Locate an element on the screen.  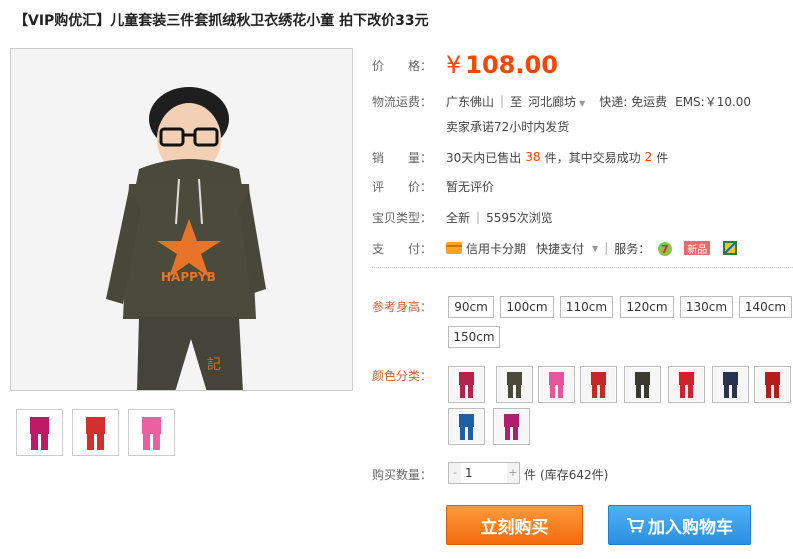
quantity-decrease-button: - is located at coordinates (455, 473).